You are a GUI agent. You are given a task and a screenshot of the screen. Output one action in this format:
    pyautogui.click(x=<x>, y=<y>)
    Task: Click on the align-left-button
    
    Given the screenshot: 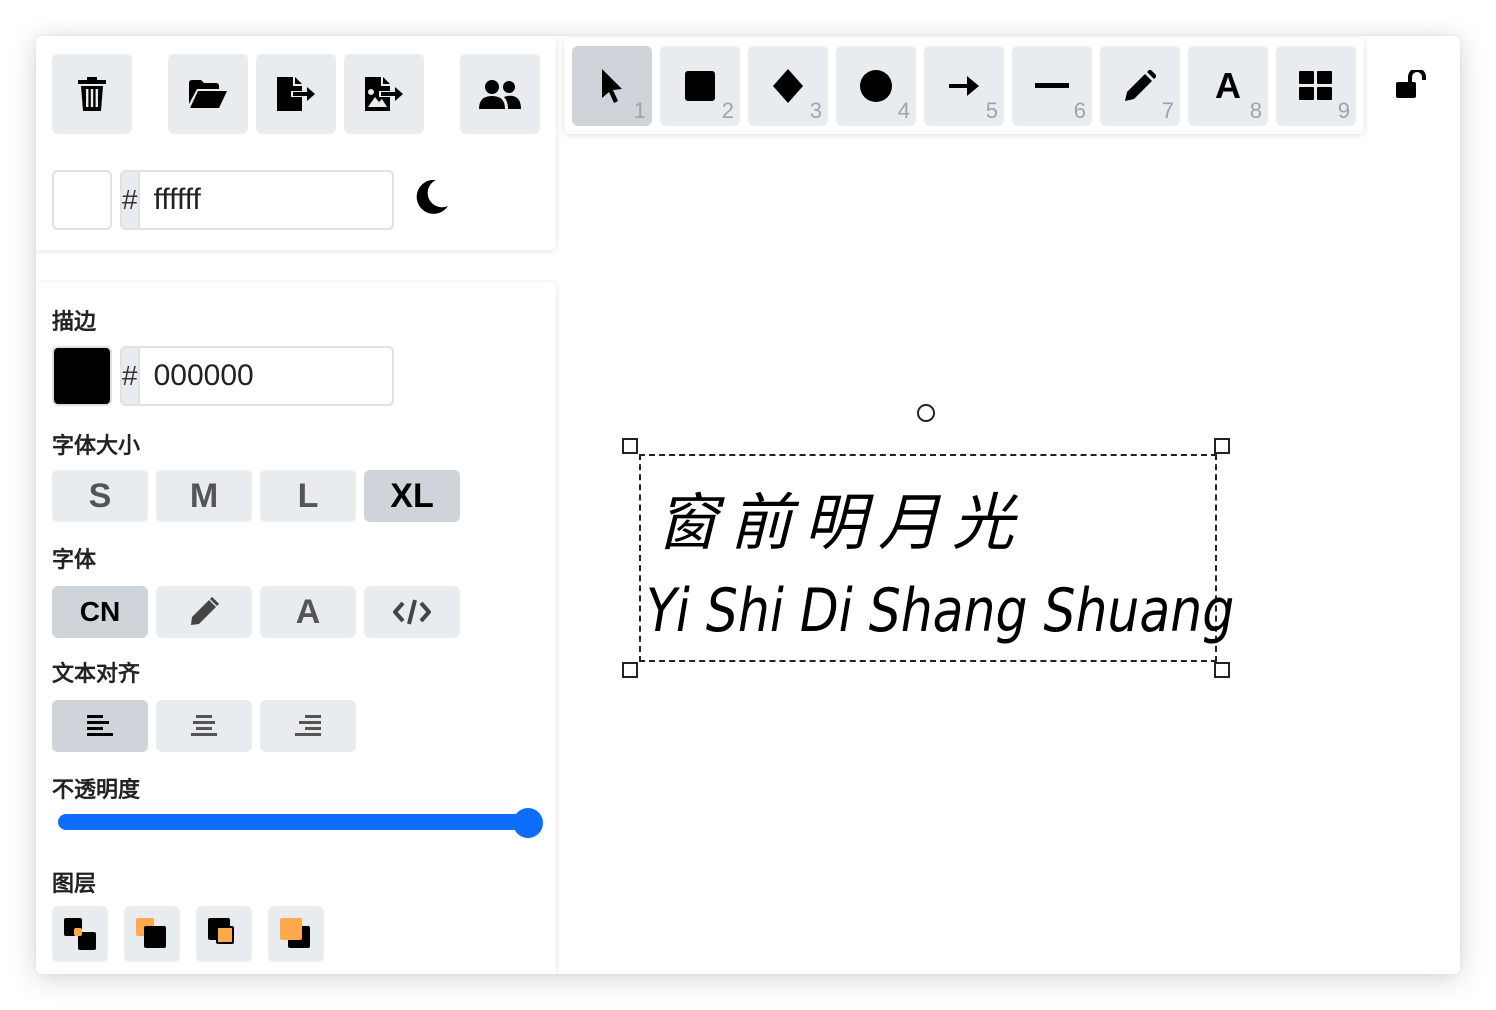 What is the action you would take?
    pyautogui.click(x=100, y=726)
    